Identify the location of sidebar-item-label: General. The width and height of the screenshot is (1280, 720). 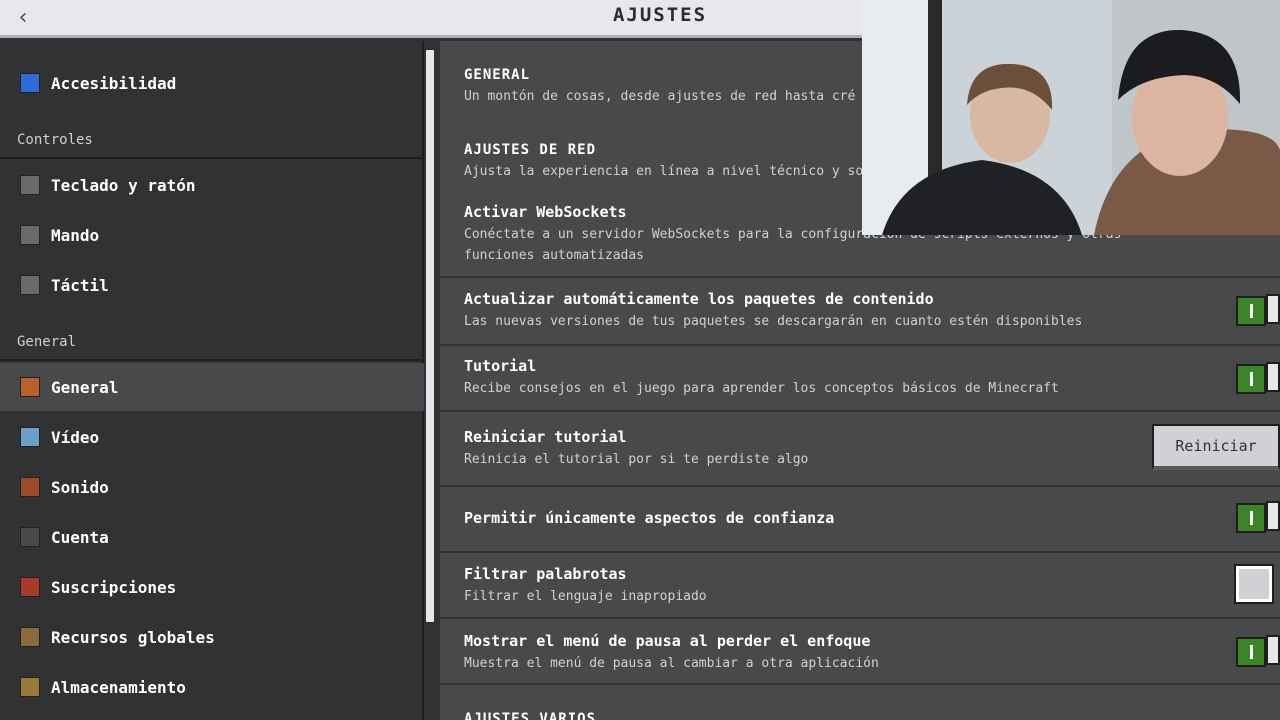
(85, 387).